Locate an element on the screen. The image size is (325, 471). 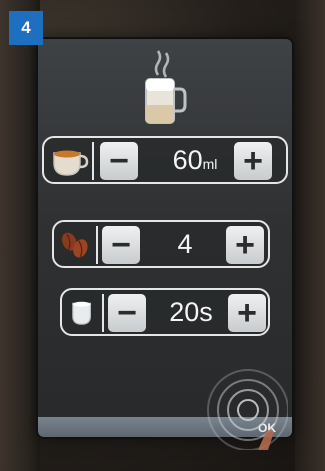
step-number-badge: 4 is located at coordinates (26, 28).